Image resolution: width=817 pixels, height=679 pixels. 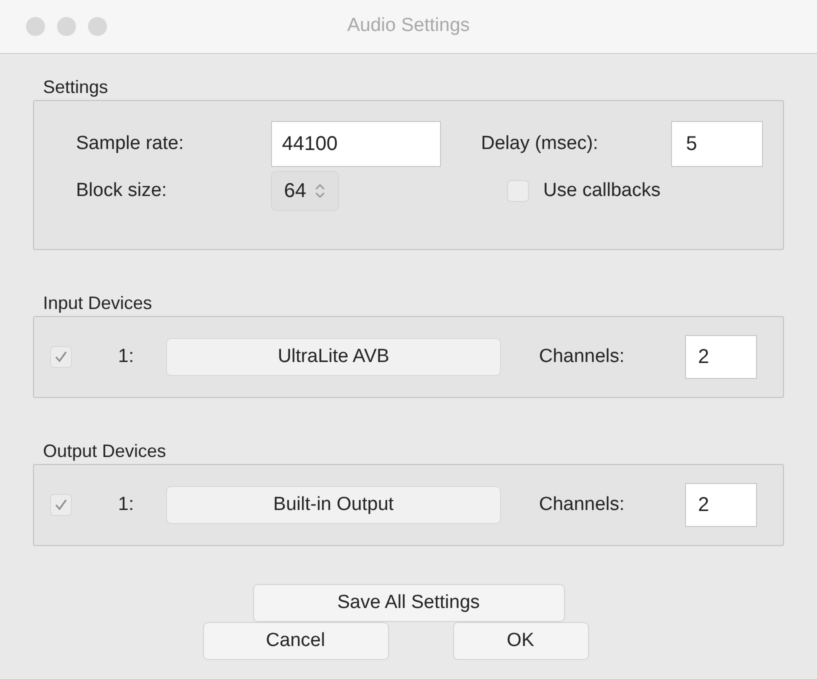 I want to click on zoom-button, so click(x=97, y=26).